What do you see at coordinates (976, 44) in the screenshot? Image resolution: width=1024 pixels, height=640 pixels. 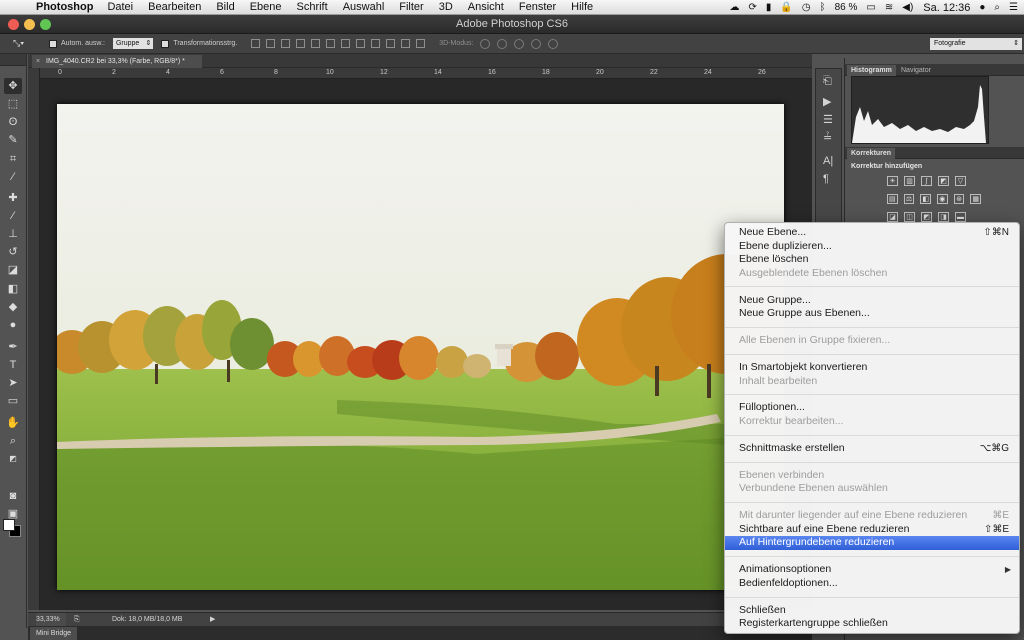 I see `workspace-dropdown: Fotografie` at bounding box center [976, 44].